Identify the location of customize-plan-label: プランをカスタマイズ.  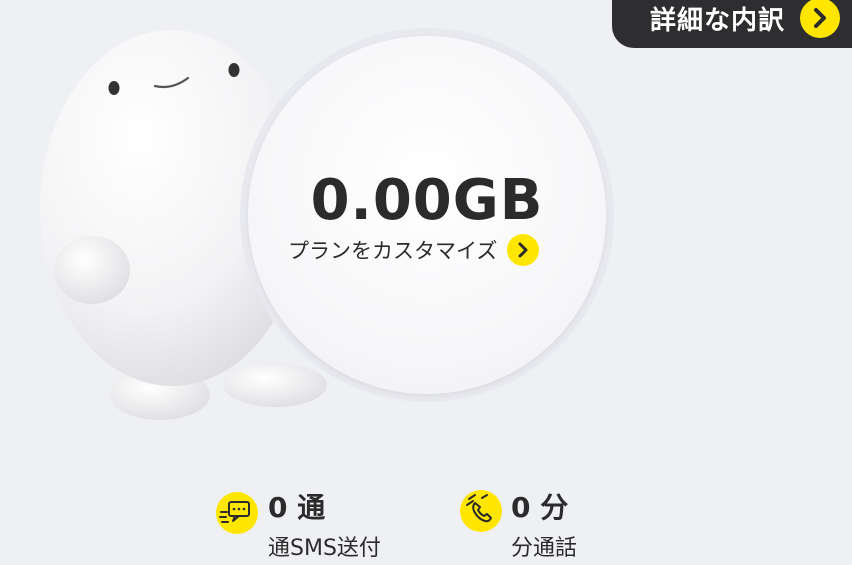
(393, 251).